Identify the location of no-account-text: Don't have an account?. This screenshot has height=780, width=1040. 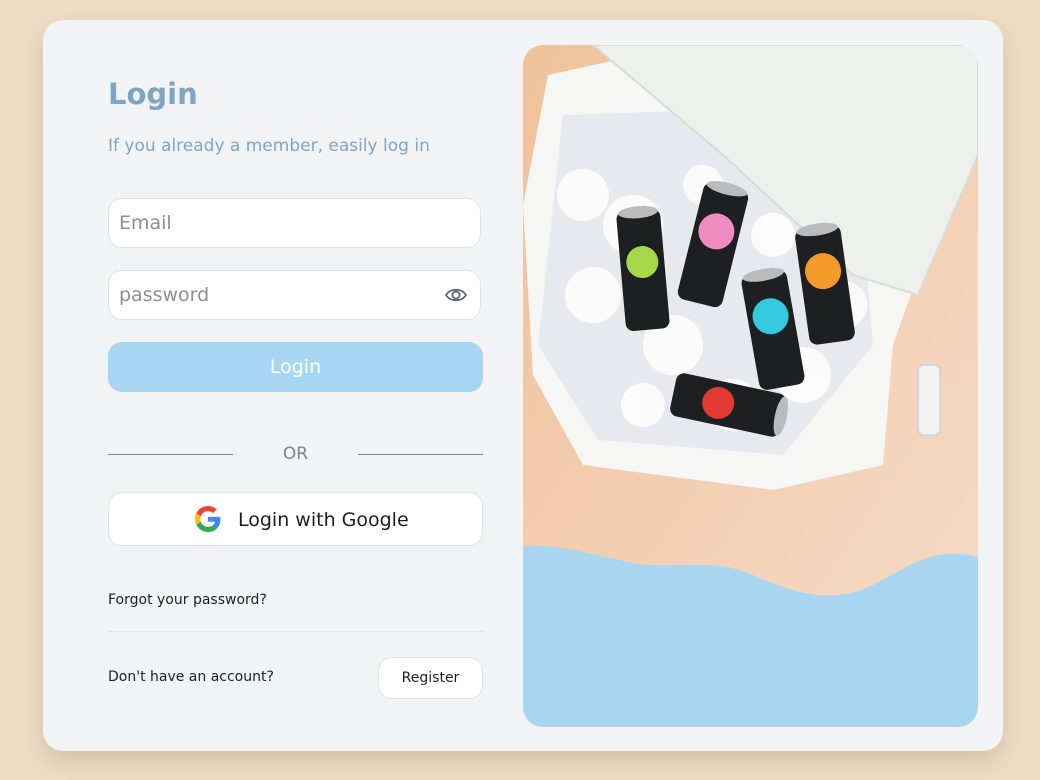
(191, 677).